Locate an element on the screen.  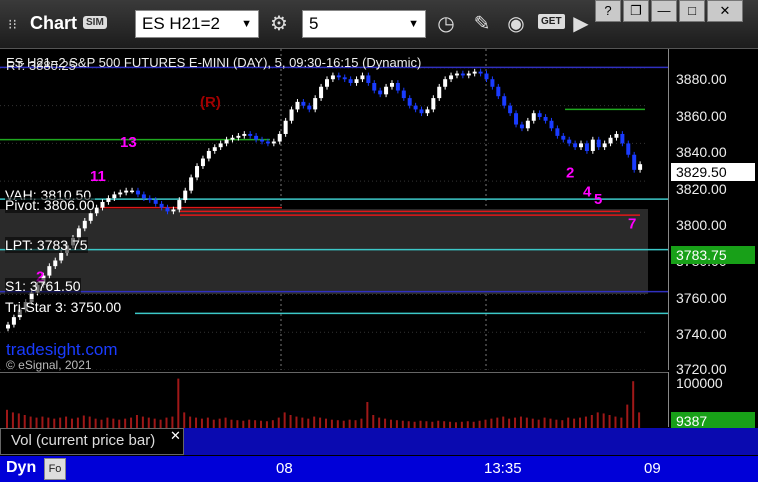
play-icon: ▶ is located at coordinates (581, 24).